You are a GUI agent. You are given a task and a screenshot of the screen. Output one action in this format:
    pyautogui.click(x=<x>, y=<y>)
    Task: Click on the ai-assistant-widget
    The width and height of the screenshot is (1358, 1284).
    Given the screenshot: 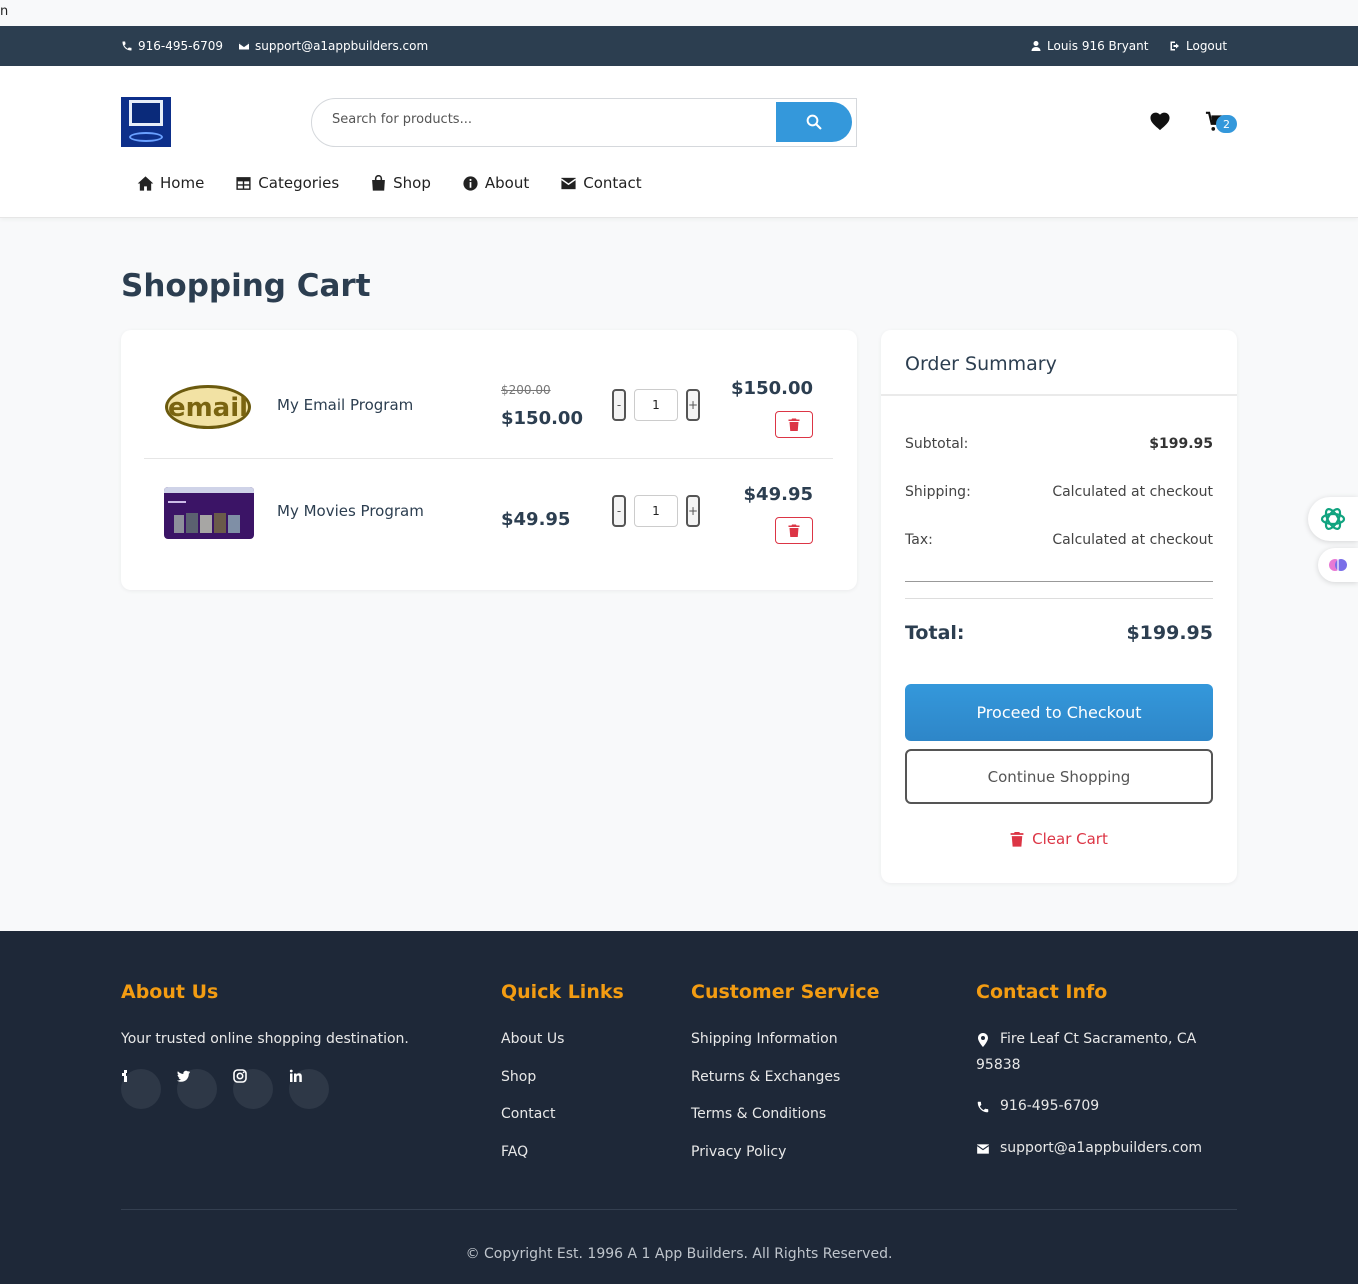 What is the action you would take?
    pyautogui.click(x=1333, y=519)
    